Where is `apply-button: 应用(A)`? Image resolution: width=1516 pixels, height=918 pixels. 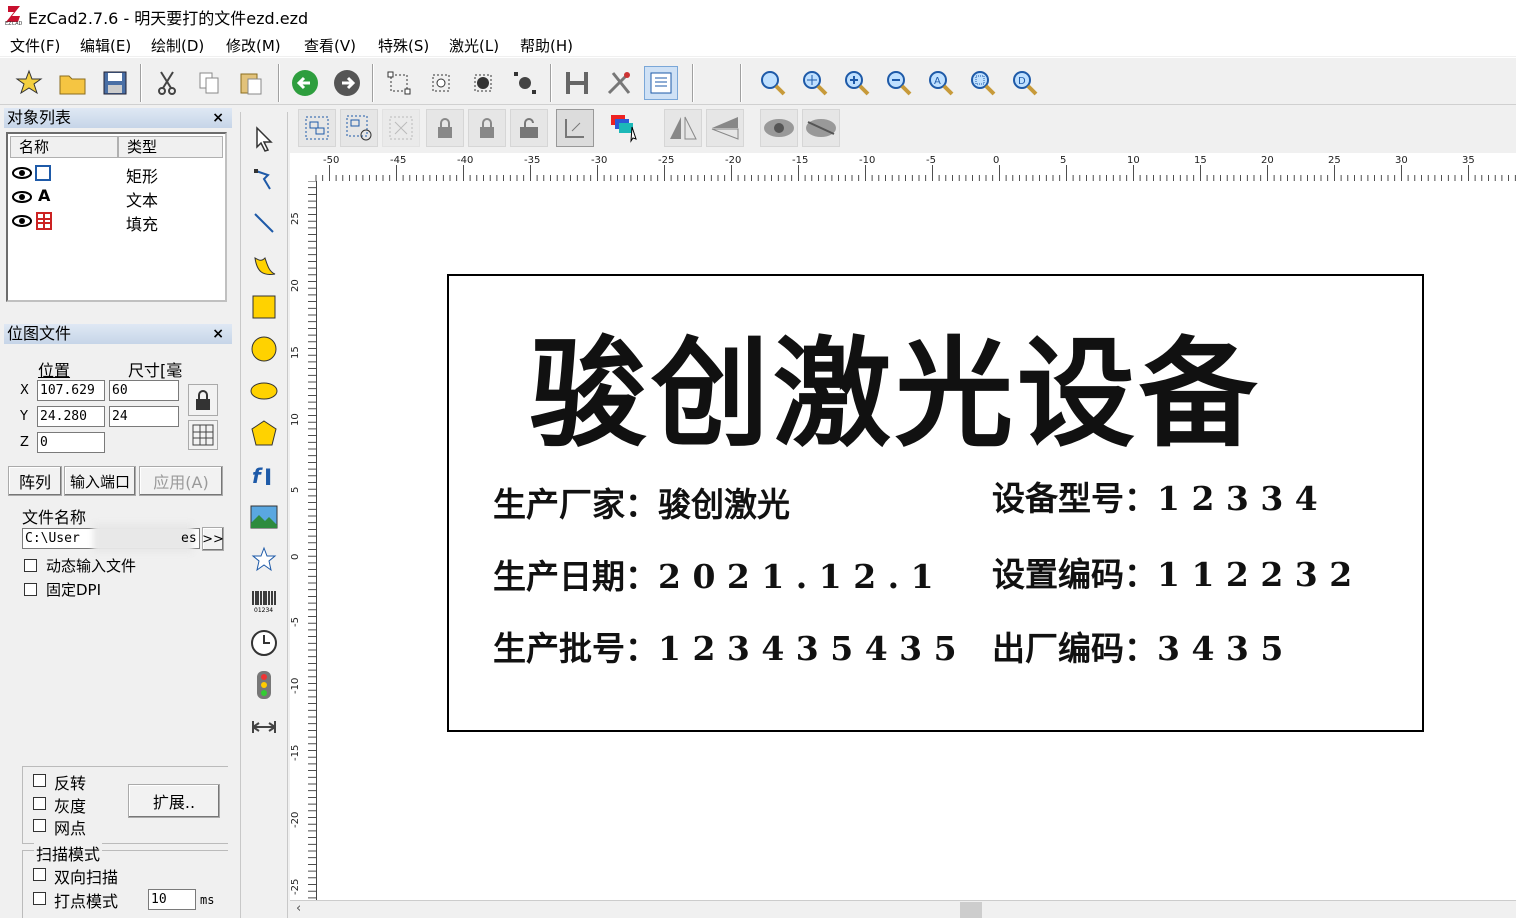
apply-button: 应用(A) is located at coordinates (181, 481).